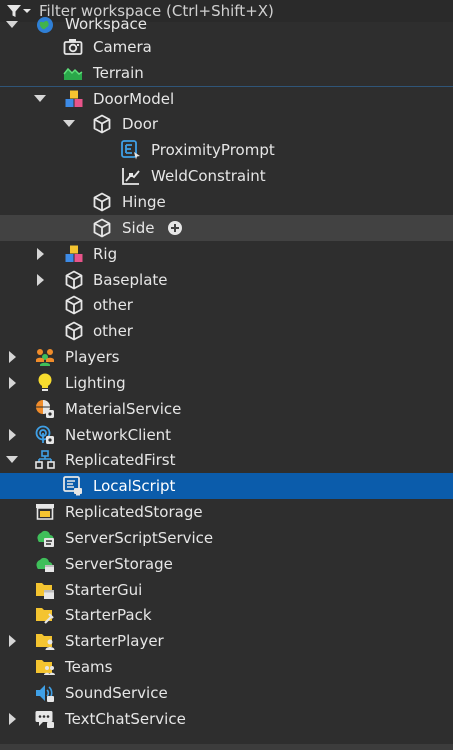 The width and height of the screenshot is (453, 750). What do you see at coordinates (226, 538) in the screenshot?
I see `tree-item-serverscriptservice: ServerScriptService` at bounding box center [226, 538].